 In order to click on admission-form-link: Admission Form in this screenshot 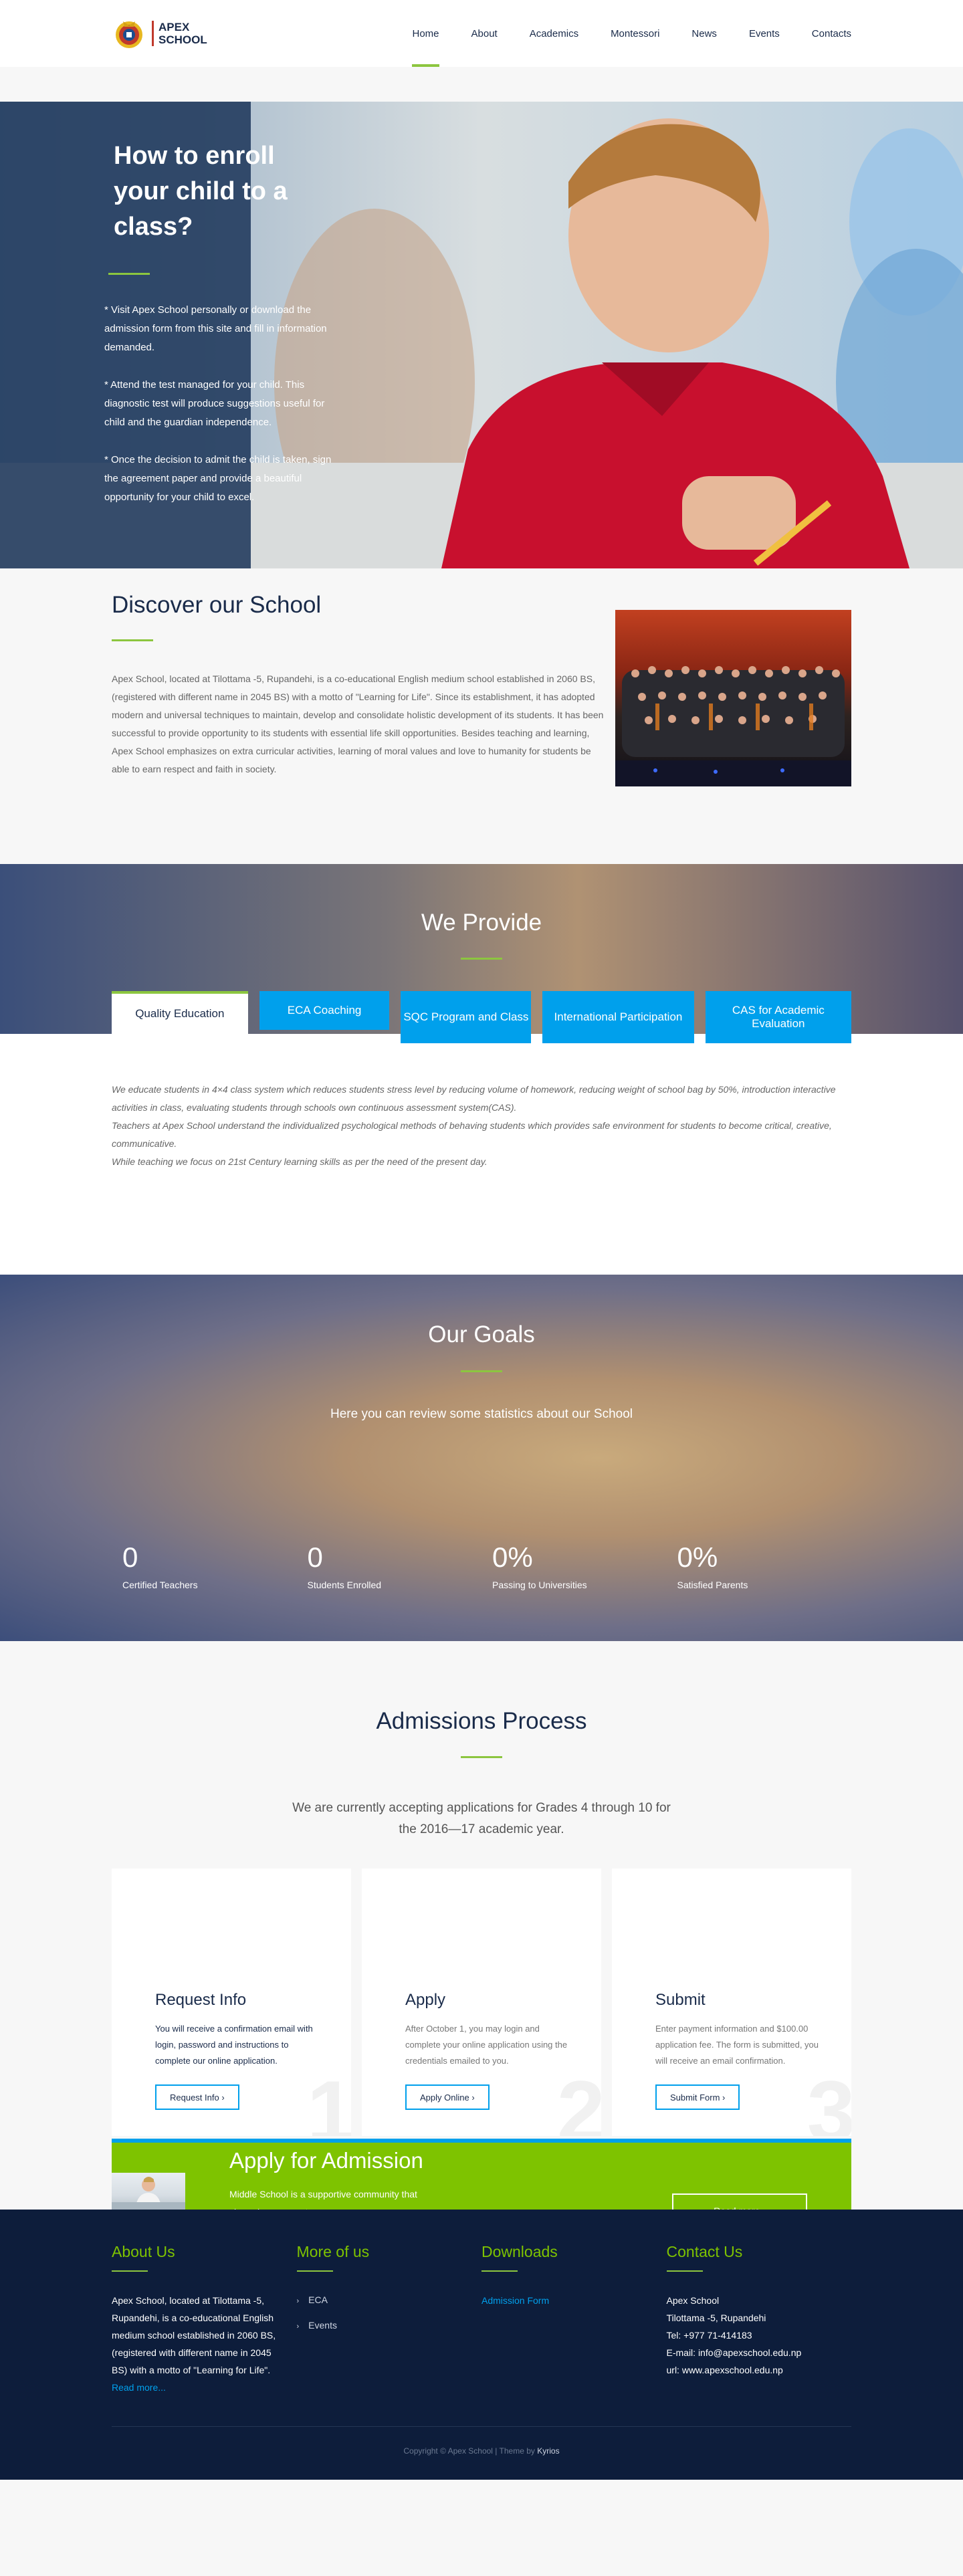, I will do `click(515, 2300)`.